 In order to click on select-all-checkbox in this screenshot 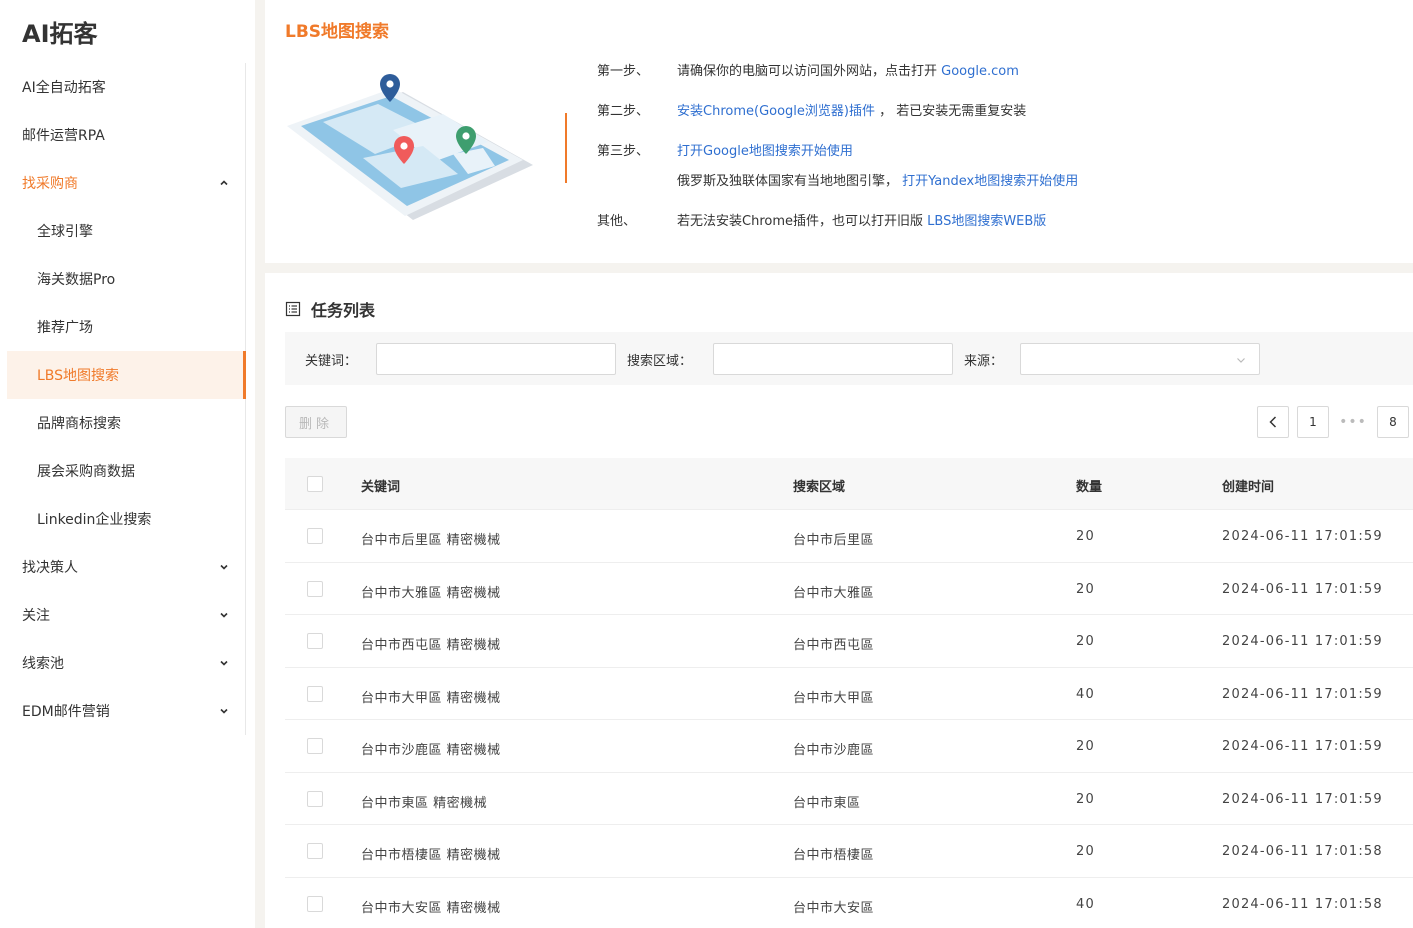, I will do `click(315, 484)`.